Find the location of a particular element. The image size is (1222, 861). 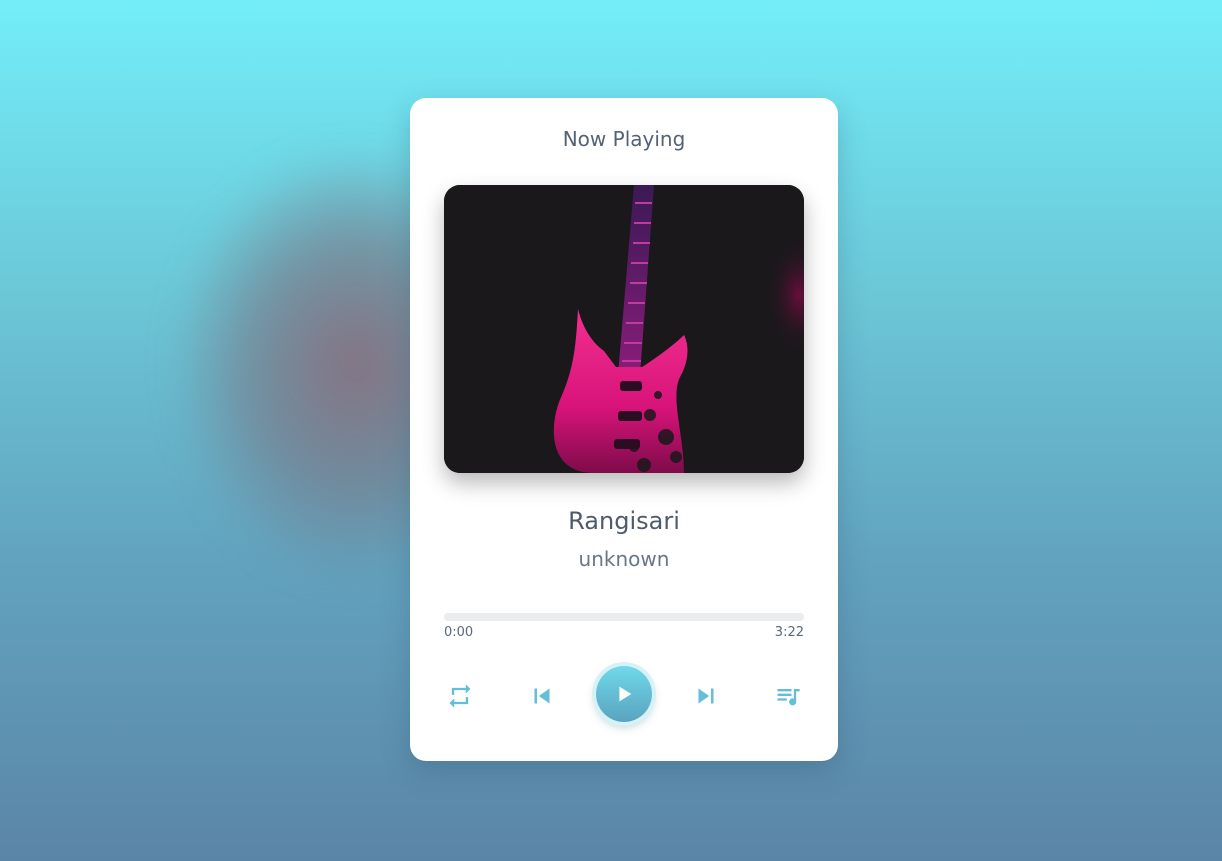

repeat-button is located at coordinates (460, 696).